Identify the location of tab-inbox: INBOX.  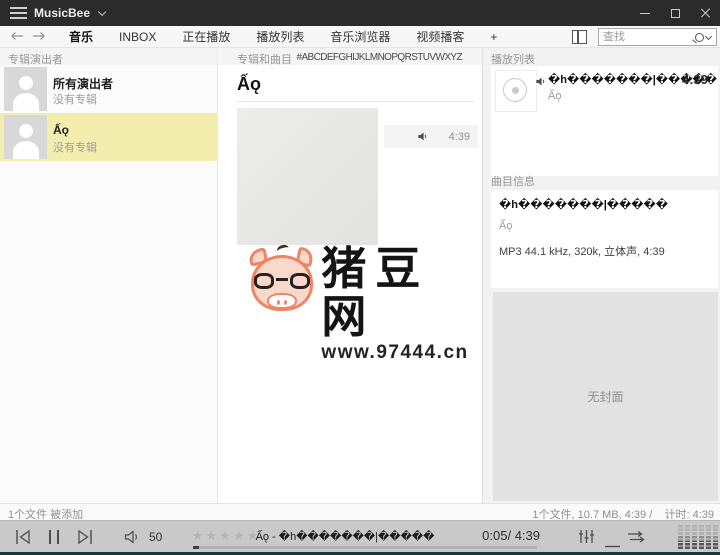
(137, 37).